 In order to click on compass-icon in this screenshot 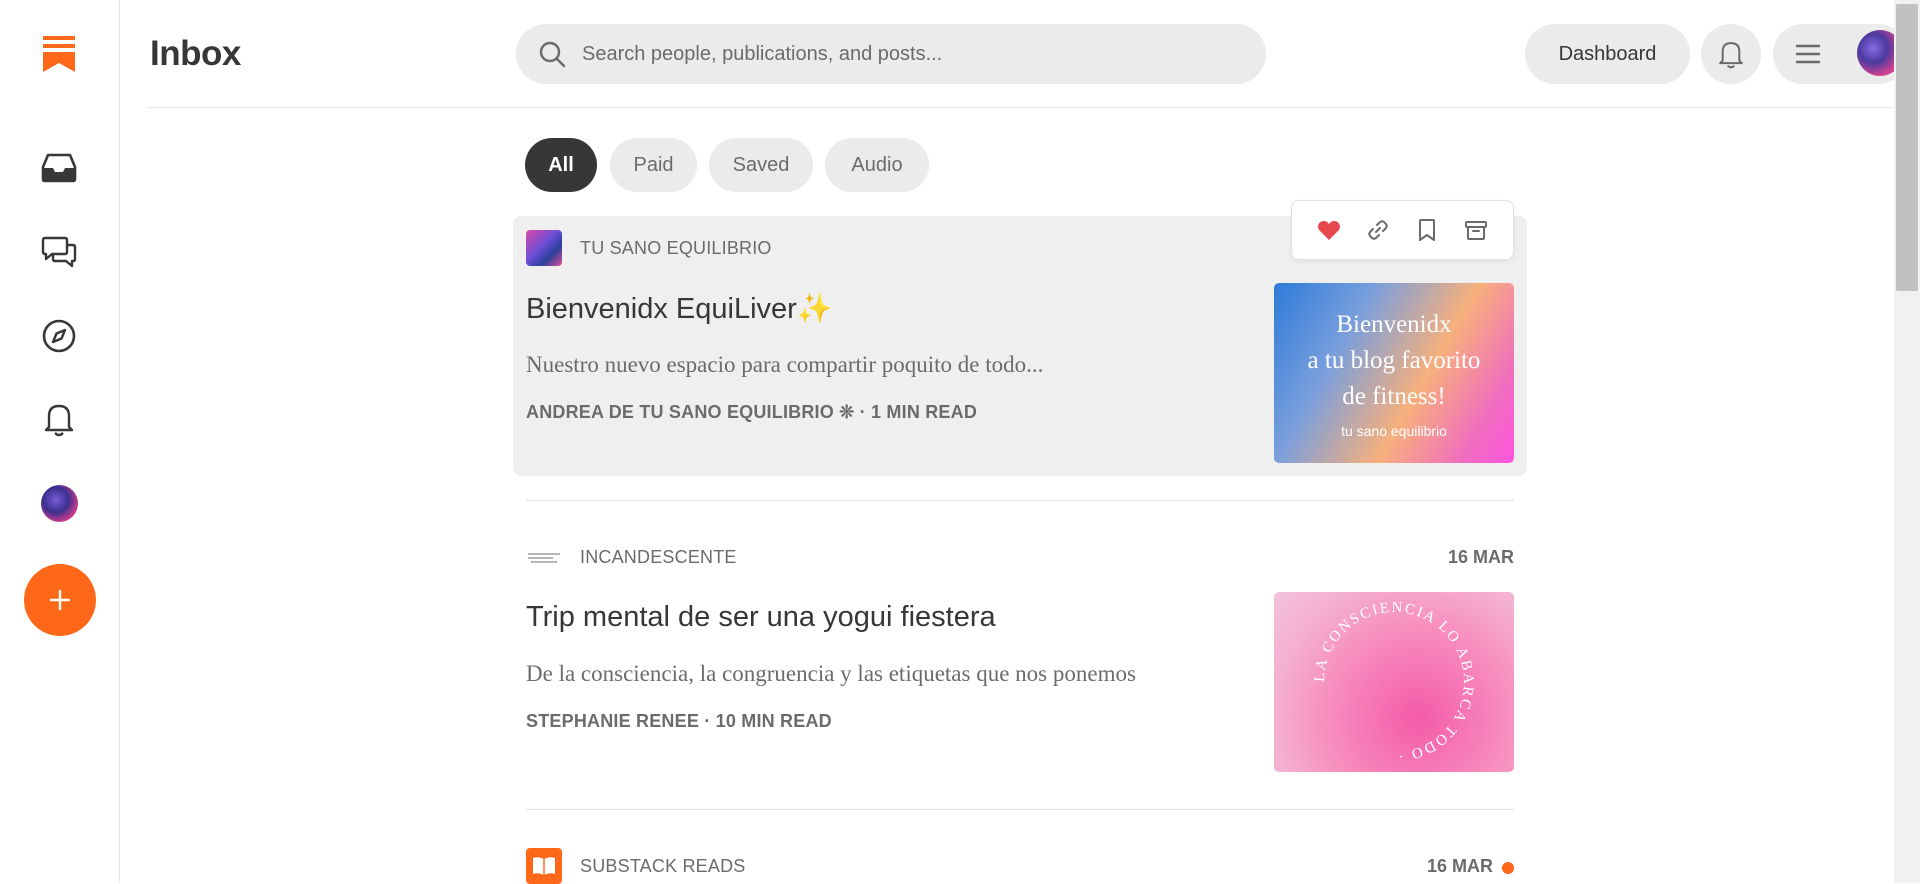, I will do `click(59, 336)`.